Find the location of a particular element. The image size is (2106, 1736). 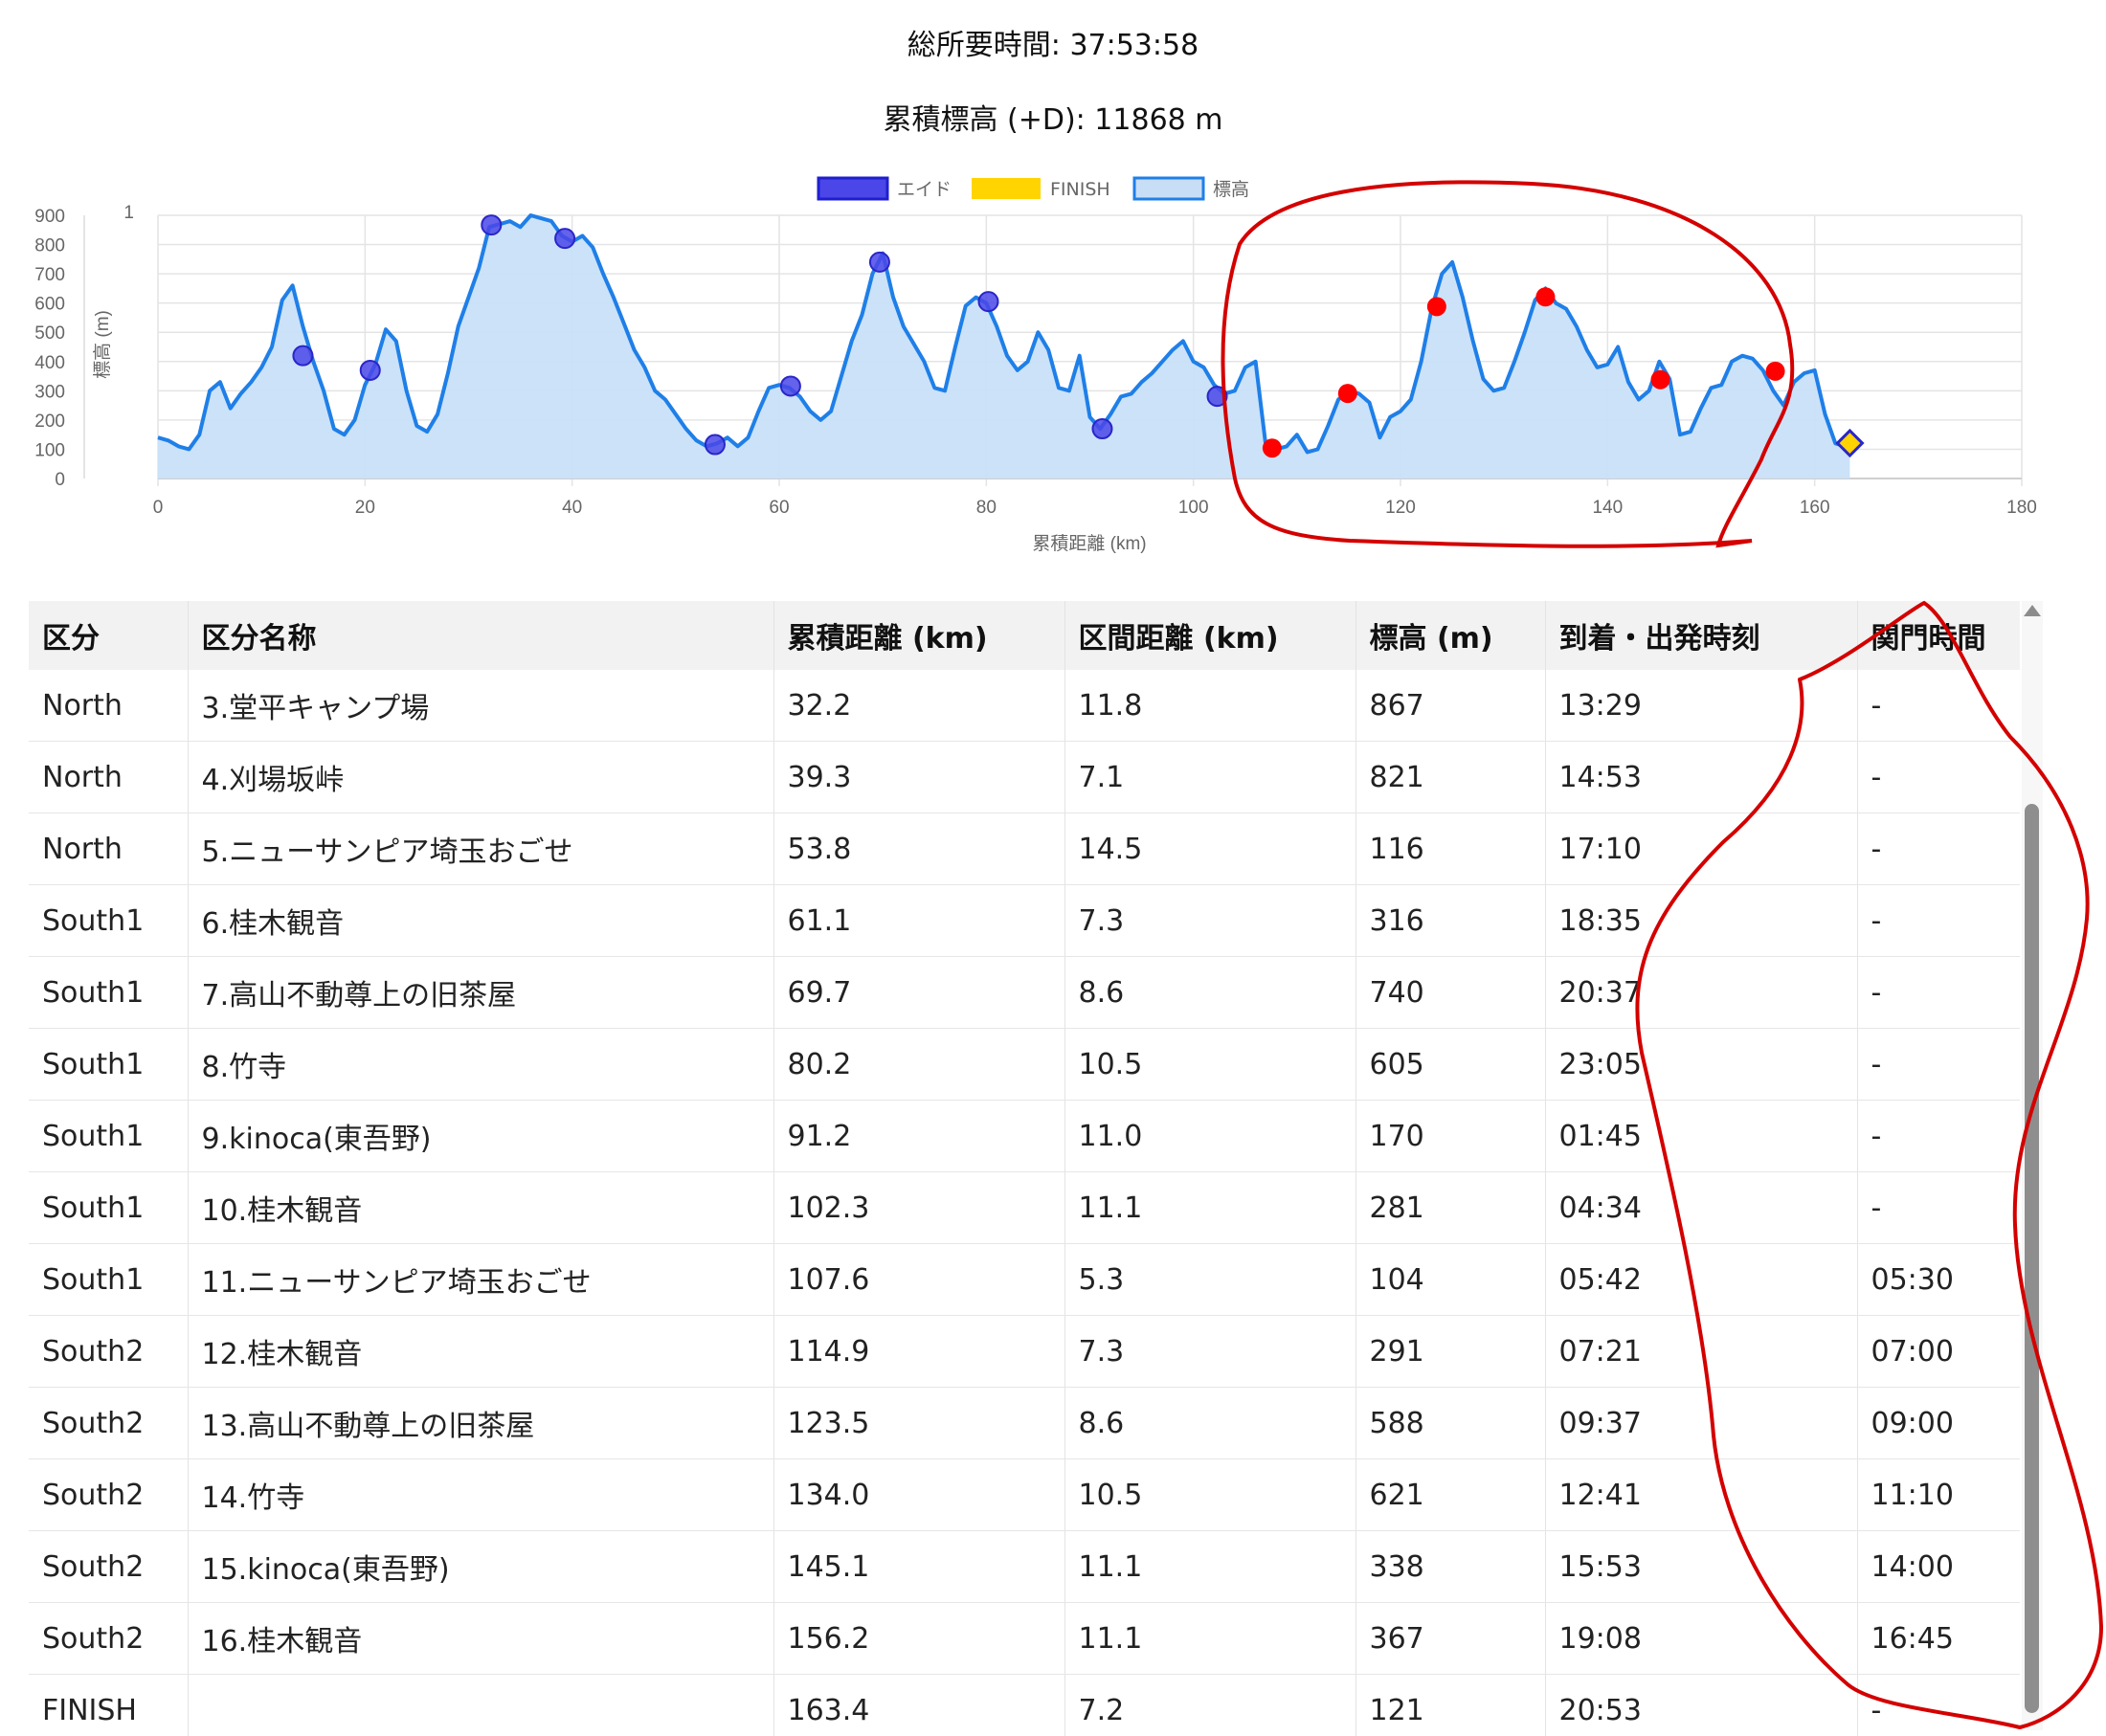

cell-section-name: 16.桂木観音 is located at coordinates (481, 1638).